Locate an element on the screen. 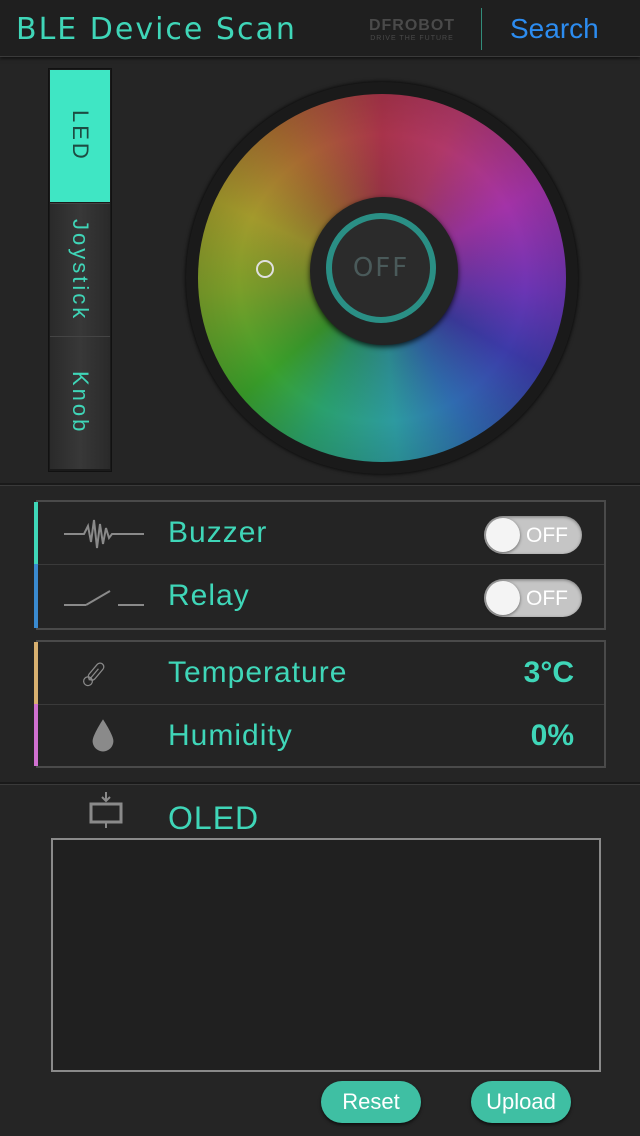 This screenshot has height=1136, width=640. temperature-row: Temperature 3°C is located at coordinates (321, 673).